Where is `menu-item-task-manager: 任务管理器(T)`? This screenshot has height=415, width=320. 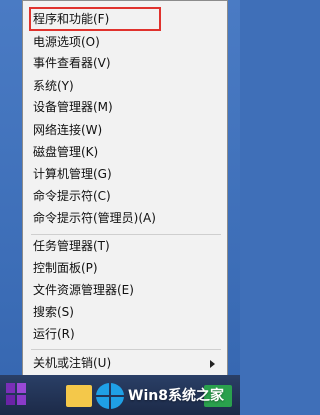
menu-item-task-manager: 任务管理器(T) is located at coordinates (125, 246).